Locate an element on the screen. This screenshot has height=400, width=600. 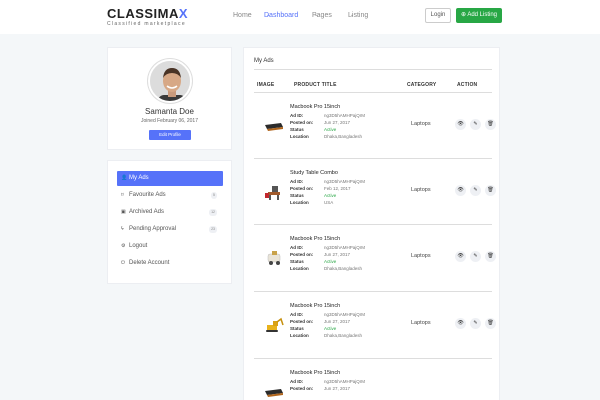
divider is located at coordinates (373, 69).